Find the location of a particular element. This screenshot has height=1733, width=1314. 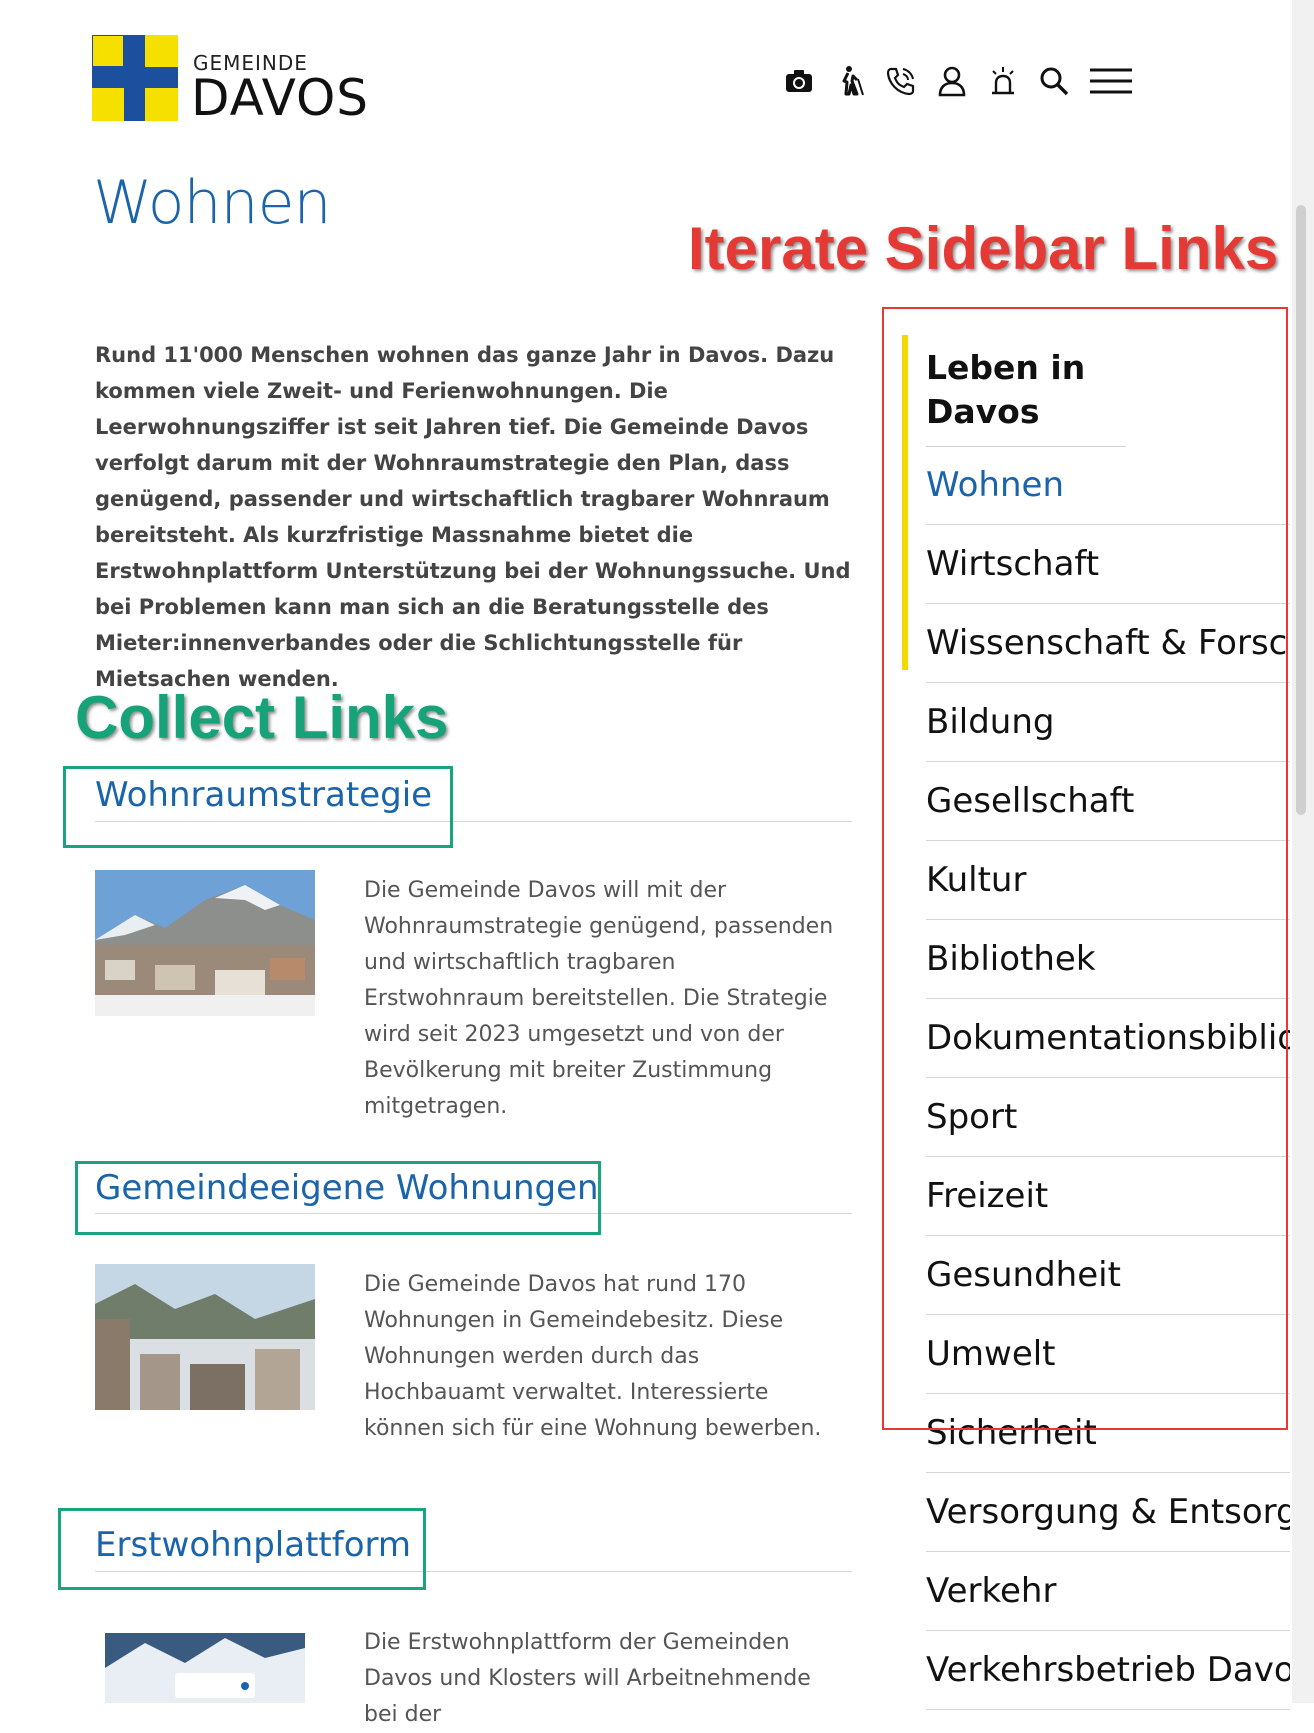

section-header-wohnraumstrategie: Wohnraumstrategie is located at coordinates (473, 798).